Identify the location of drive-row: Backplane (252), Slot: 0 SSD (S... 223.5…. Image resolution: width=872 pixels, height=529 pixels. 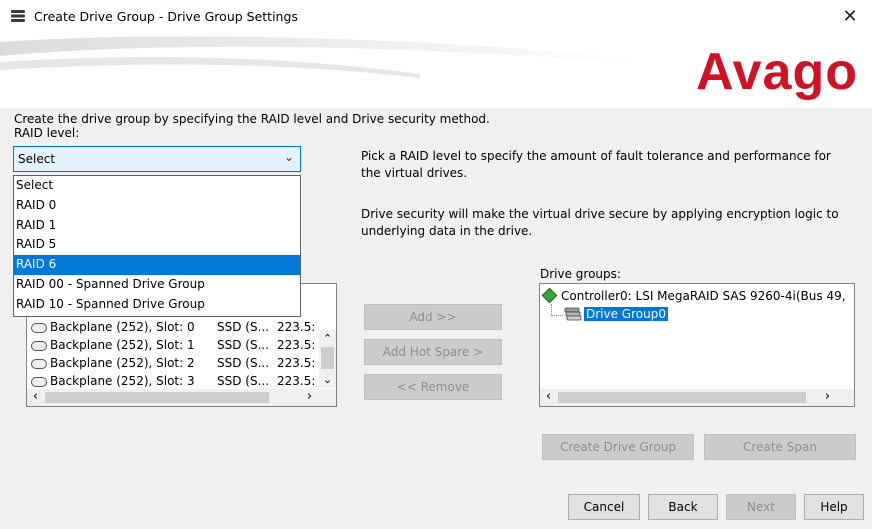
(173, 327).